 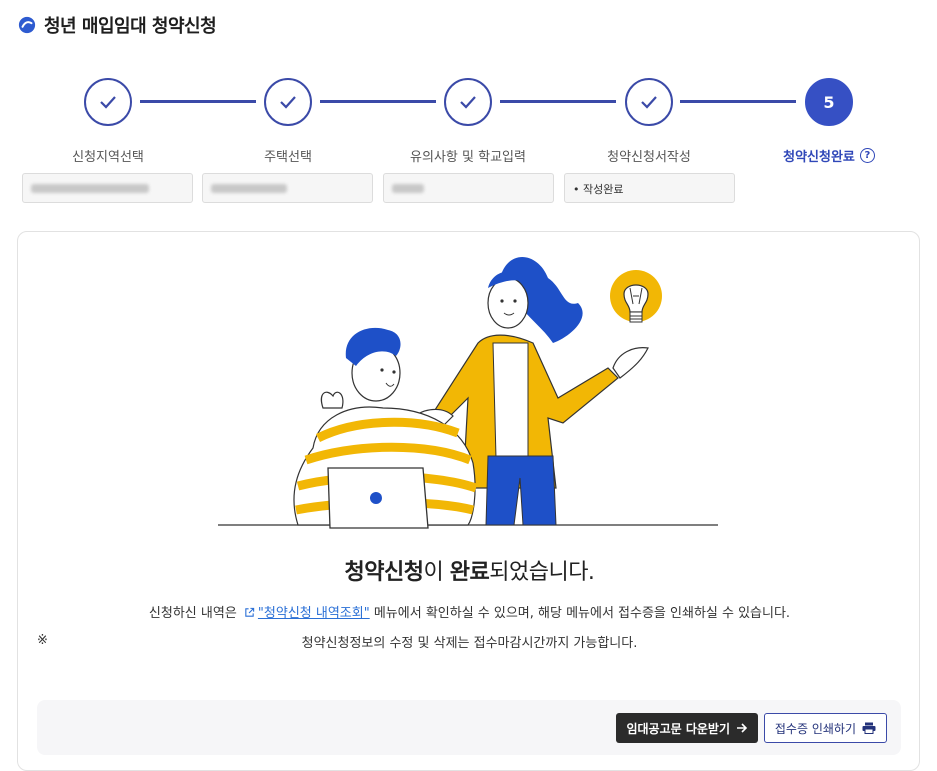 What do you see at coordinates (314, 613) in the screenshot?
I see `history-link: "청약신청 내역조회"` at bounding box center [314, 613].